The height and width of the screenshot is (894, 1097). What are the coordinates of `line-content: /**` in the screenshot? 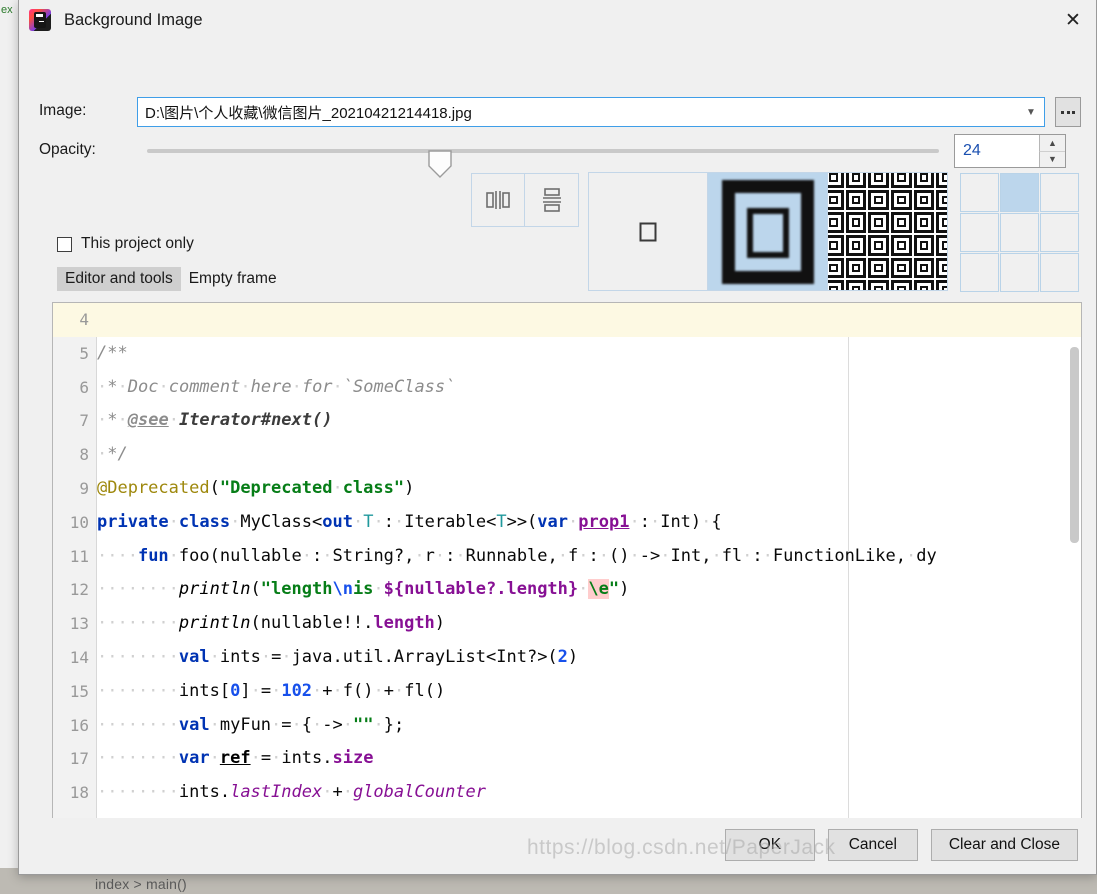 It's located at (112, 352).